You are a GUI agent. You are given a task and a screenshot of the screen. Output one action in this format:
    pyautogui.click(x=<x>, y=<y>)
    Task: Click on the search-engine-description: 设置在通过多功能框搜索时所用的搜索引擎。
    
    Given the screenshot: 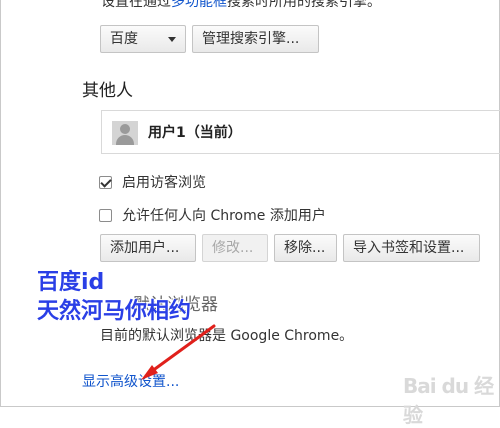 What is the action you would take?
    pyautogui.click(x=241, y=5)
    